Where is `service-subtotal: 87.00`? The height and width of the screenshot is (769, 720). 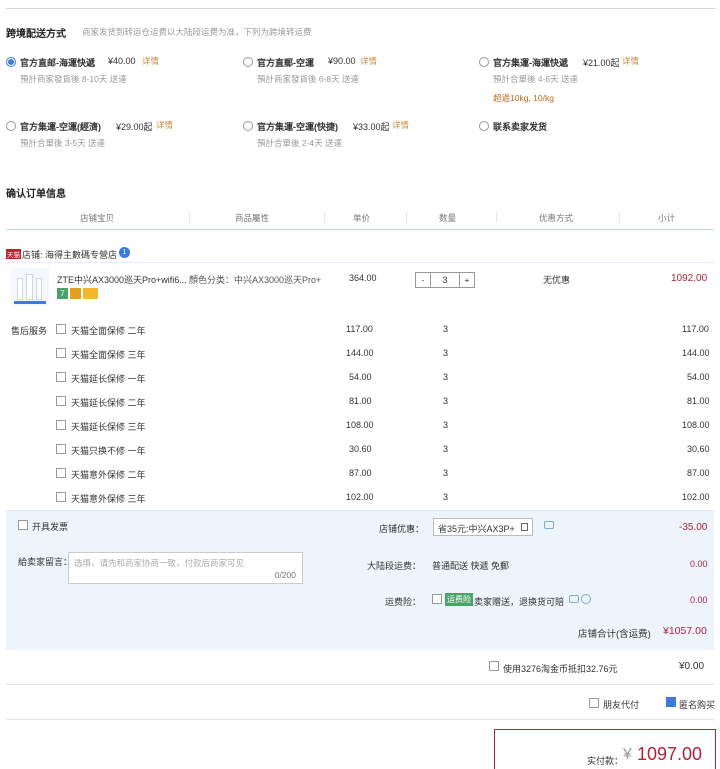
service-subtotal: 87.00 is located at coordinates (698, 473).